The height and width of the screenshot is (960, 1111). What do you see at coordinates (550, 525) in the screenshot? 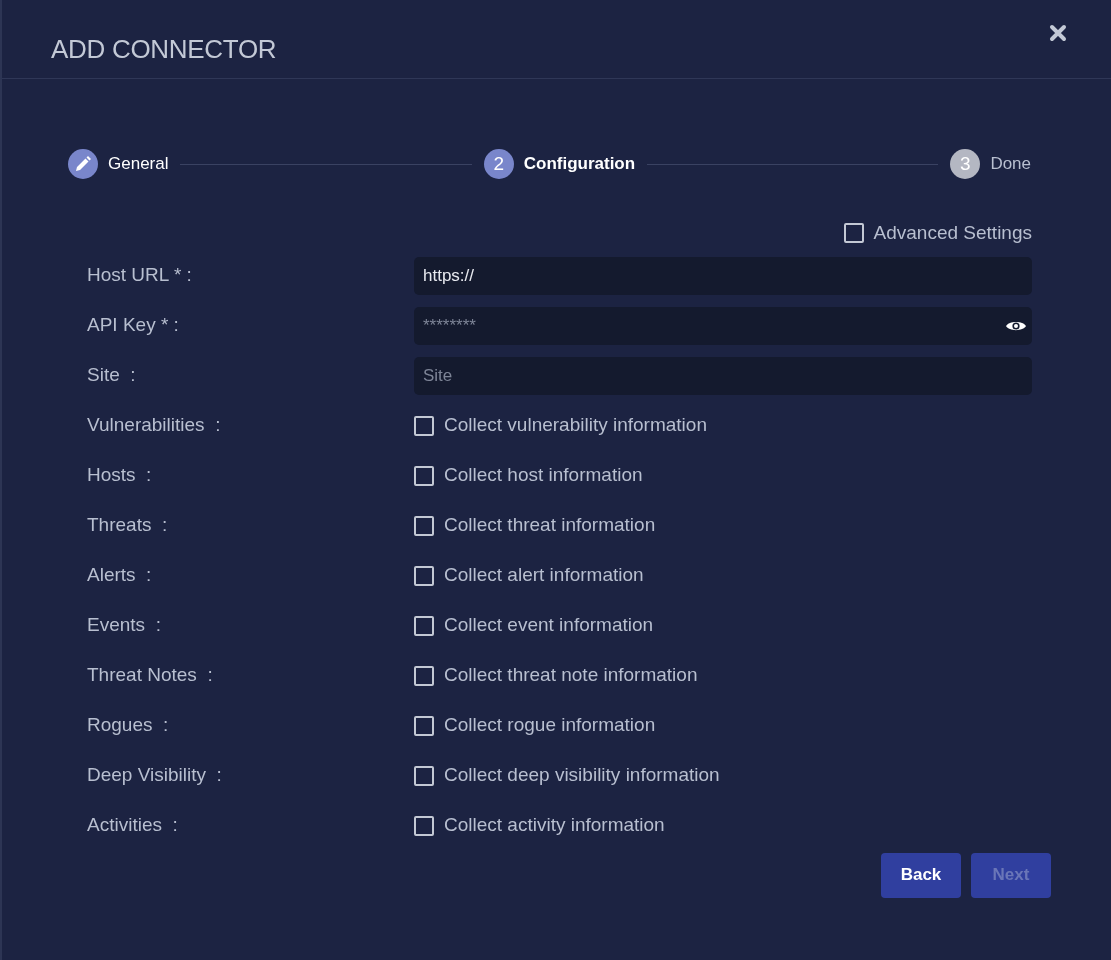
I see `checkbox-label: Collect threat information` at bounding box center [550, 525].